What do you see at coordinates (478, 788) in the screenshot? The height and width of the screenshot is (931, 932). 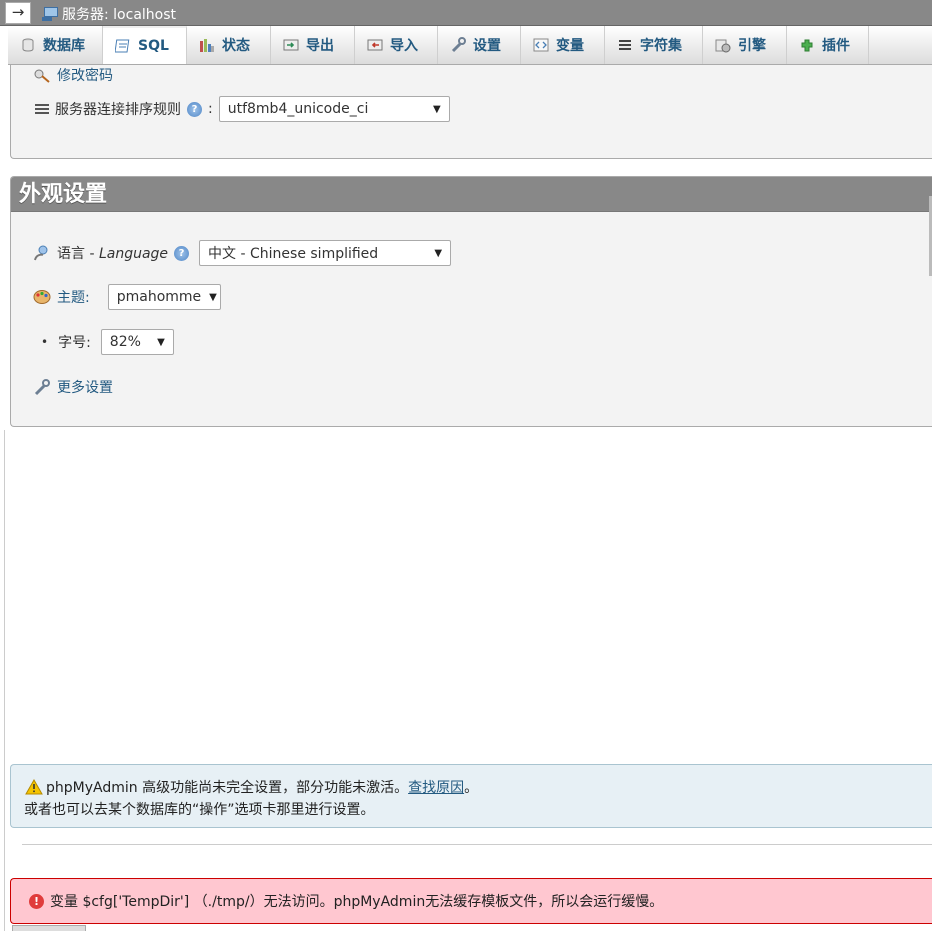 I see `notice-line-1: phpMyAdmin 高级功能尚未完全设置，部分功能未激活。查找原因。` at bounding box center [478, 788].